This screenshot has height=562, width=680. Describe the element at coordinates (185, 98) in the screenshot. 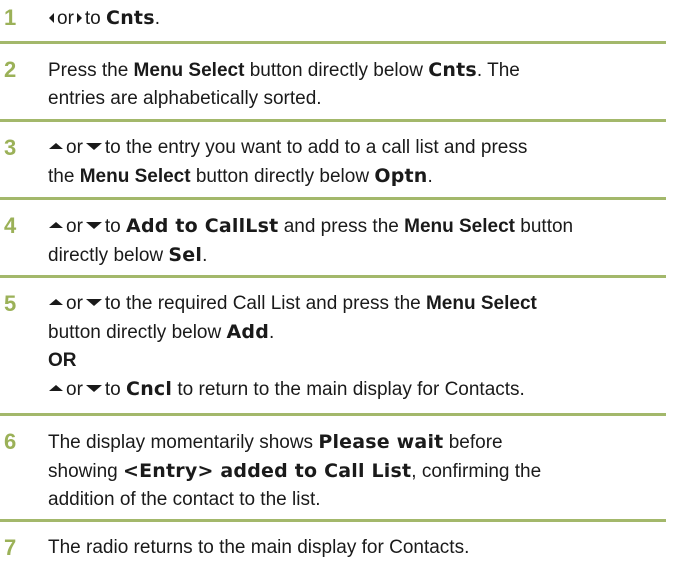

I see `text-fragment: entries are alphabetically sorted.` at that location.